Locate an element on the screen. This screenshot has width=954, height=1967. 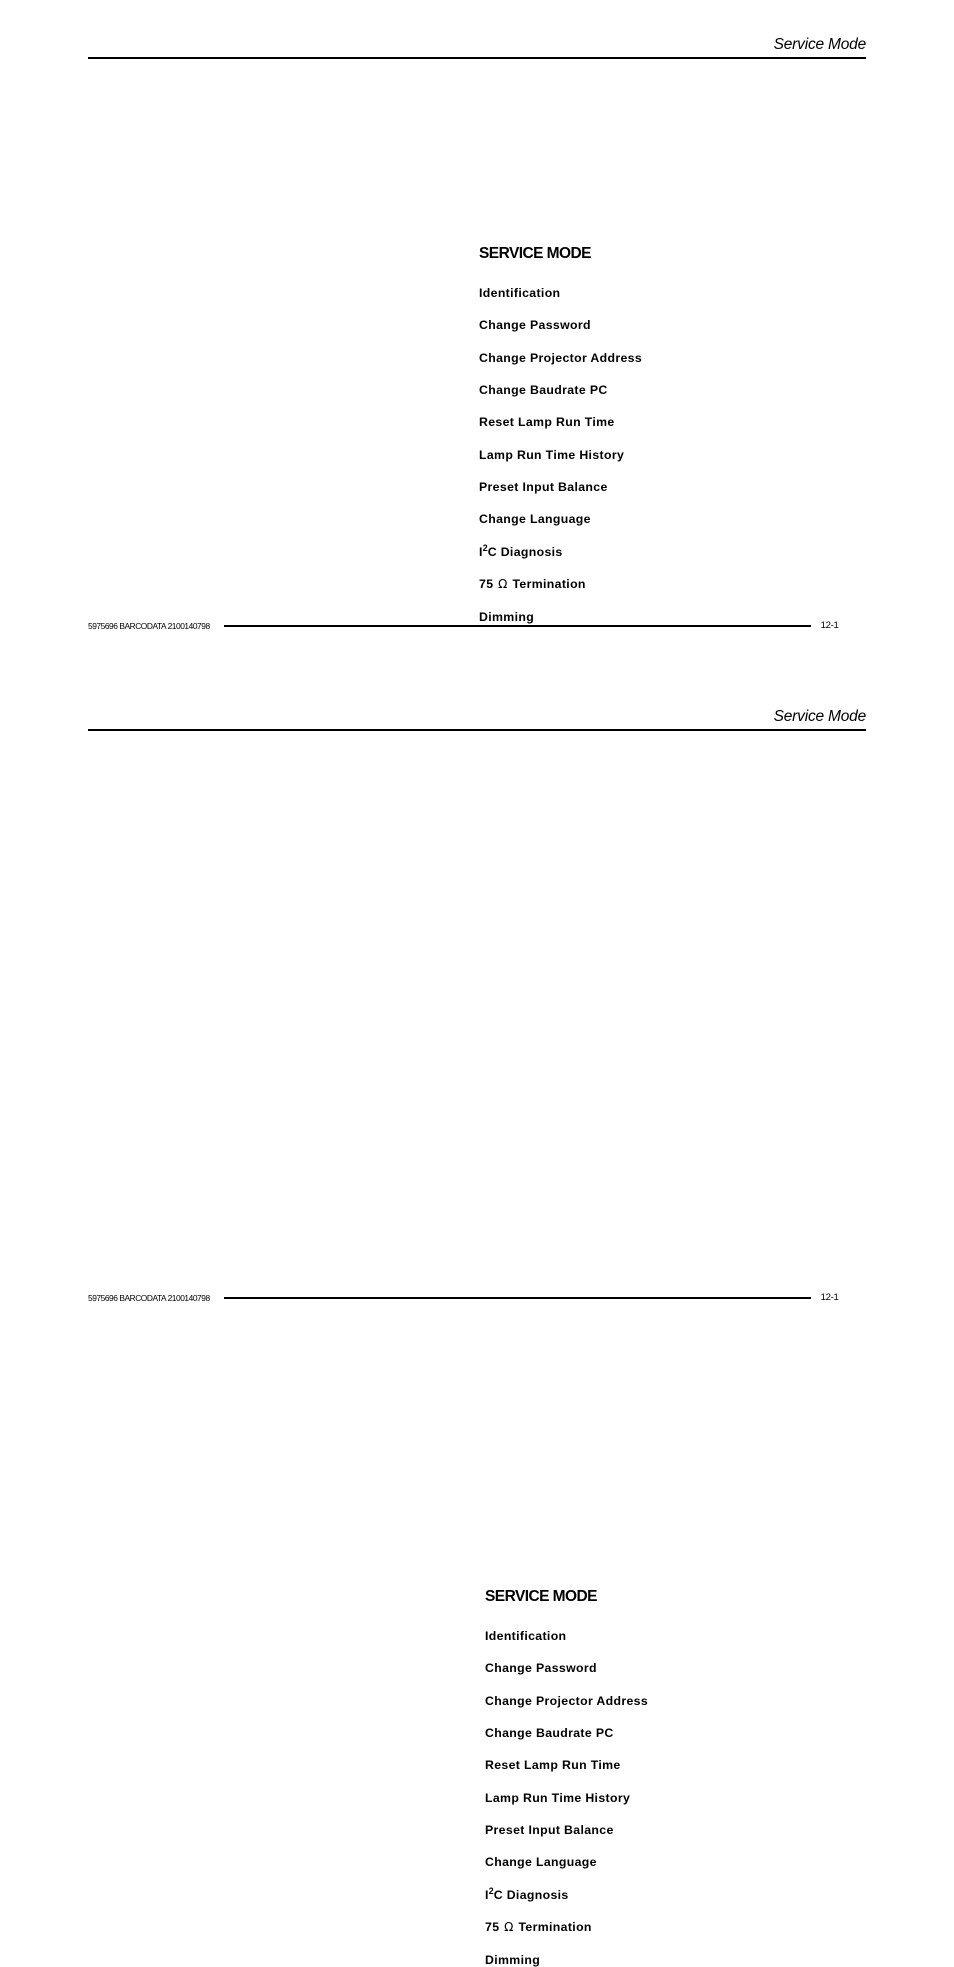
menu-item-dimming: Dimming is located at coordinates (566, 1960).